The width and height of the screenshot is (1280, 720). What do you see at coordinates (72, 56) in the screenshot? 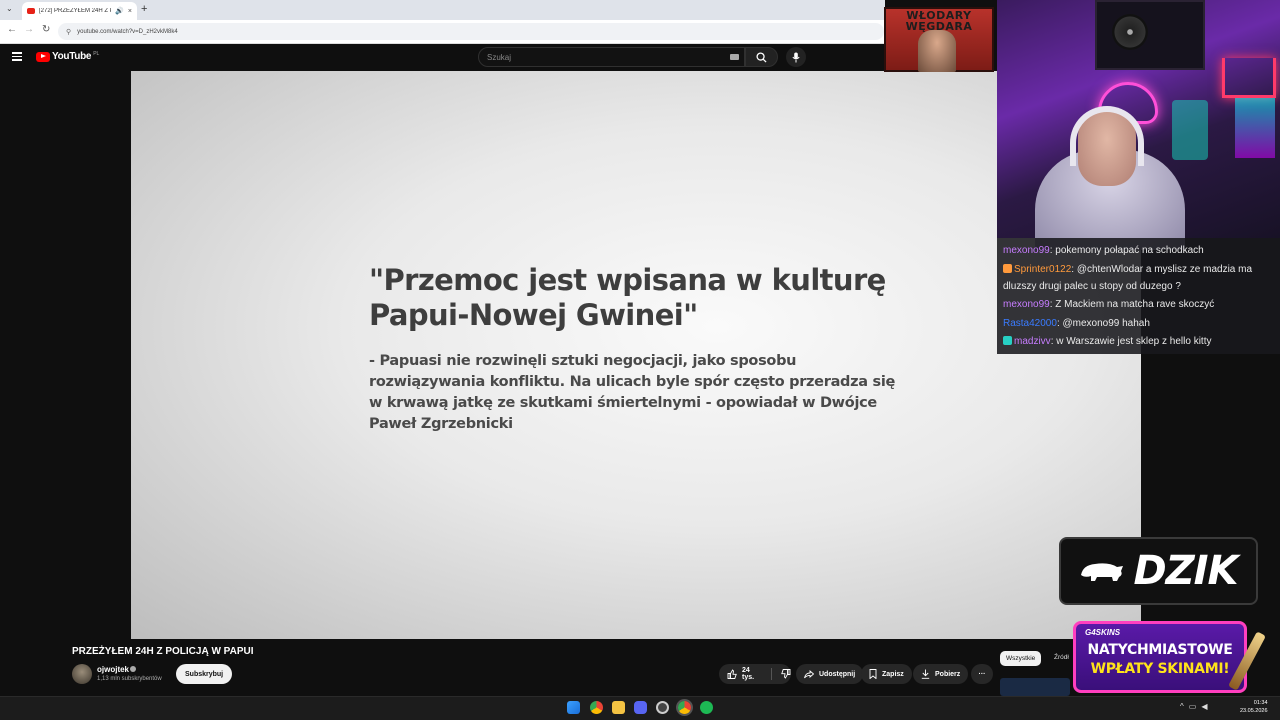
I see `youtube-wordmark: YouTube` at bounding box center [72, 56].